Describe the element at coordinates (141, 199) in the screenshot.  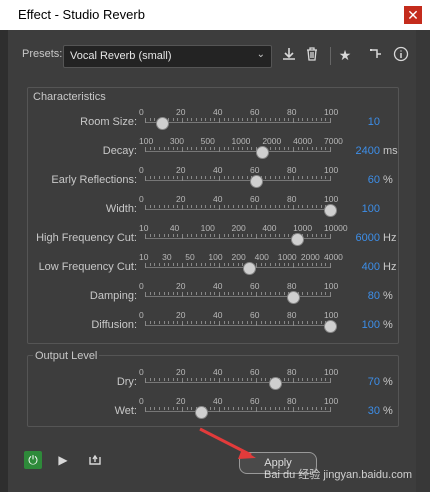
I see `slider-scale-label: 0` at that location.